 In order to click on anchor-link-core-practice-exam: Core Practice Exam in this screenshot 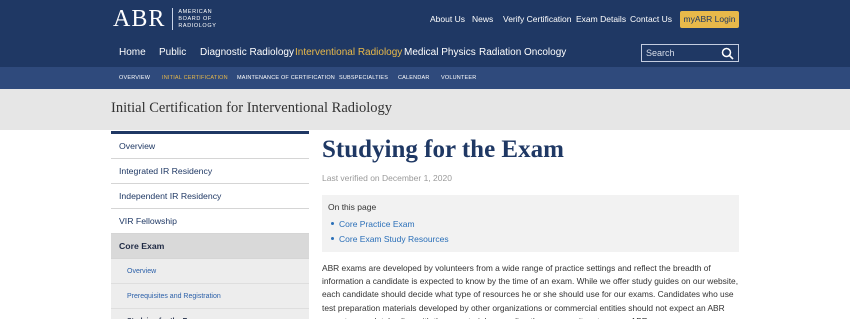, I will do `click(530, 224)`.